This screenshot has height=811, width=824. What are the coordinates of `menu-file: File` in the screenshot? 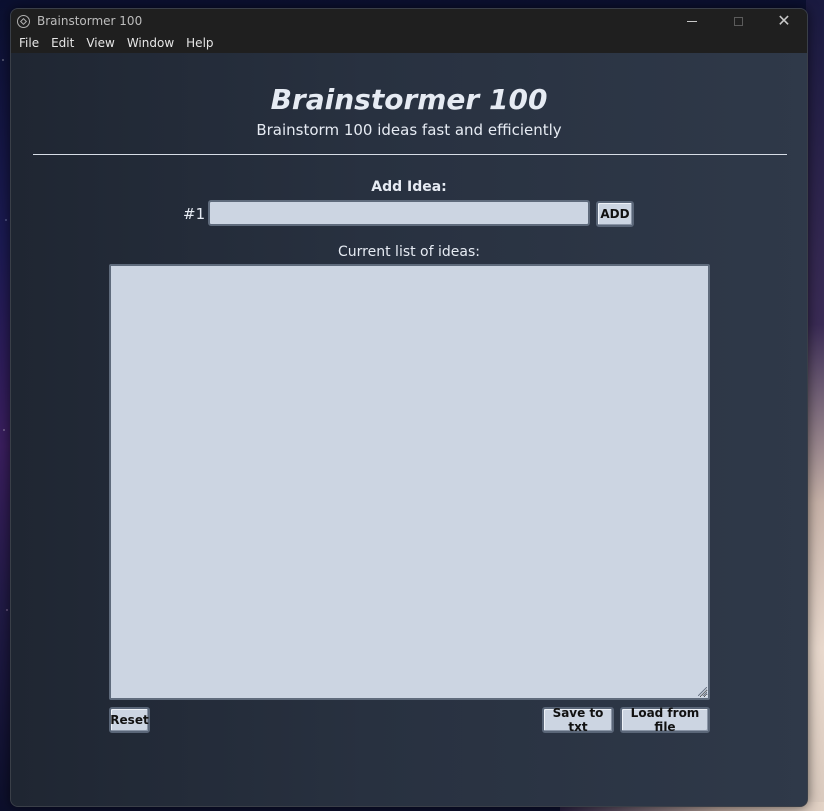 It's located at (29, 43).